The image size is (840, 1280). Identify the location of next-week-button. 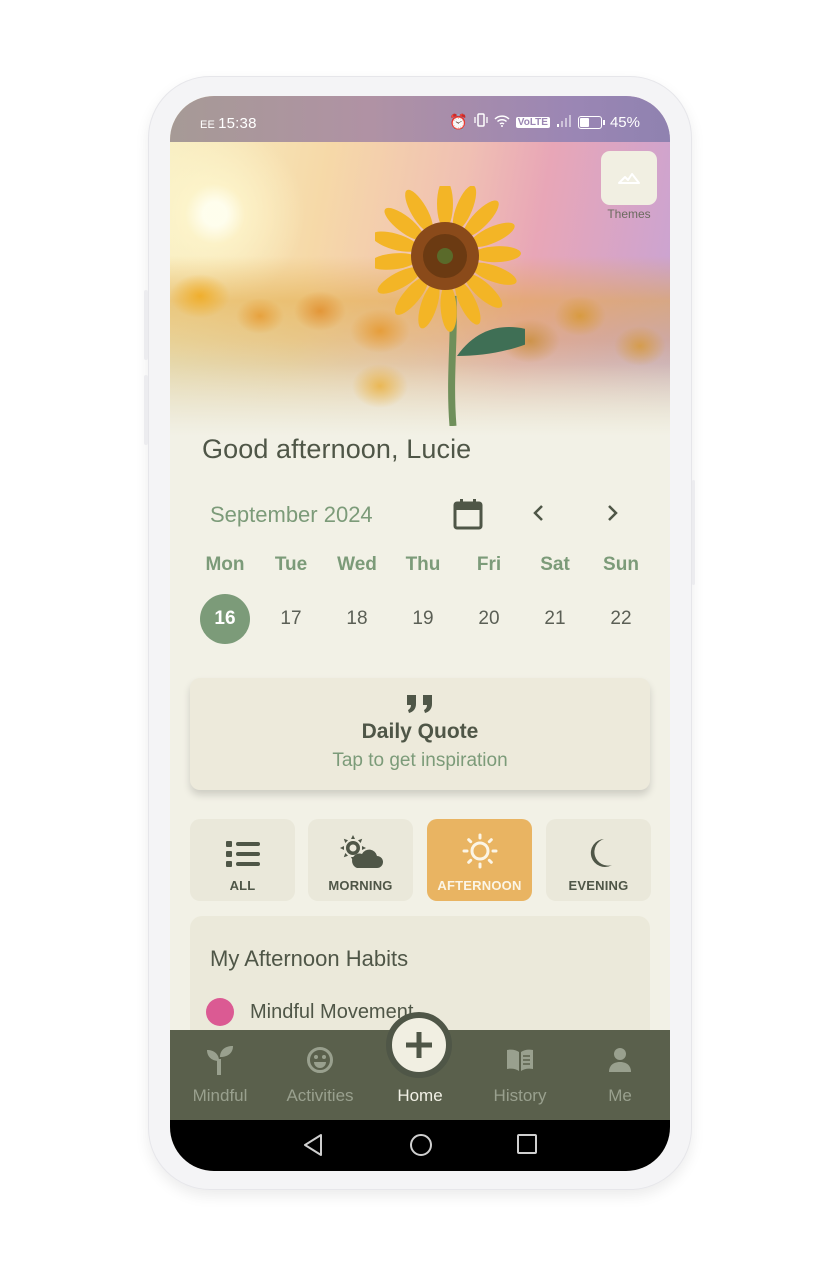
(612, 516).